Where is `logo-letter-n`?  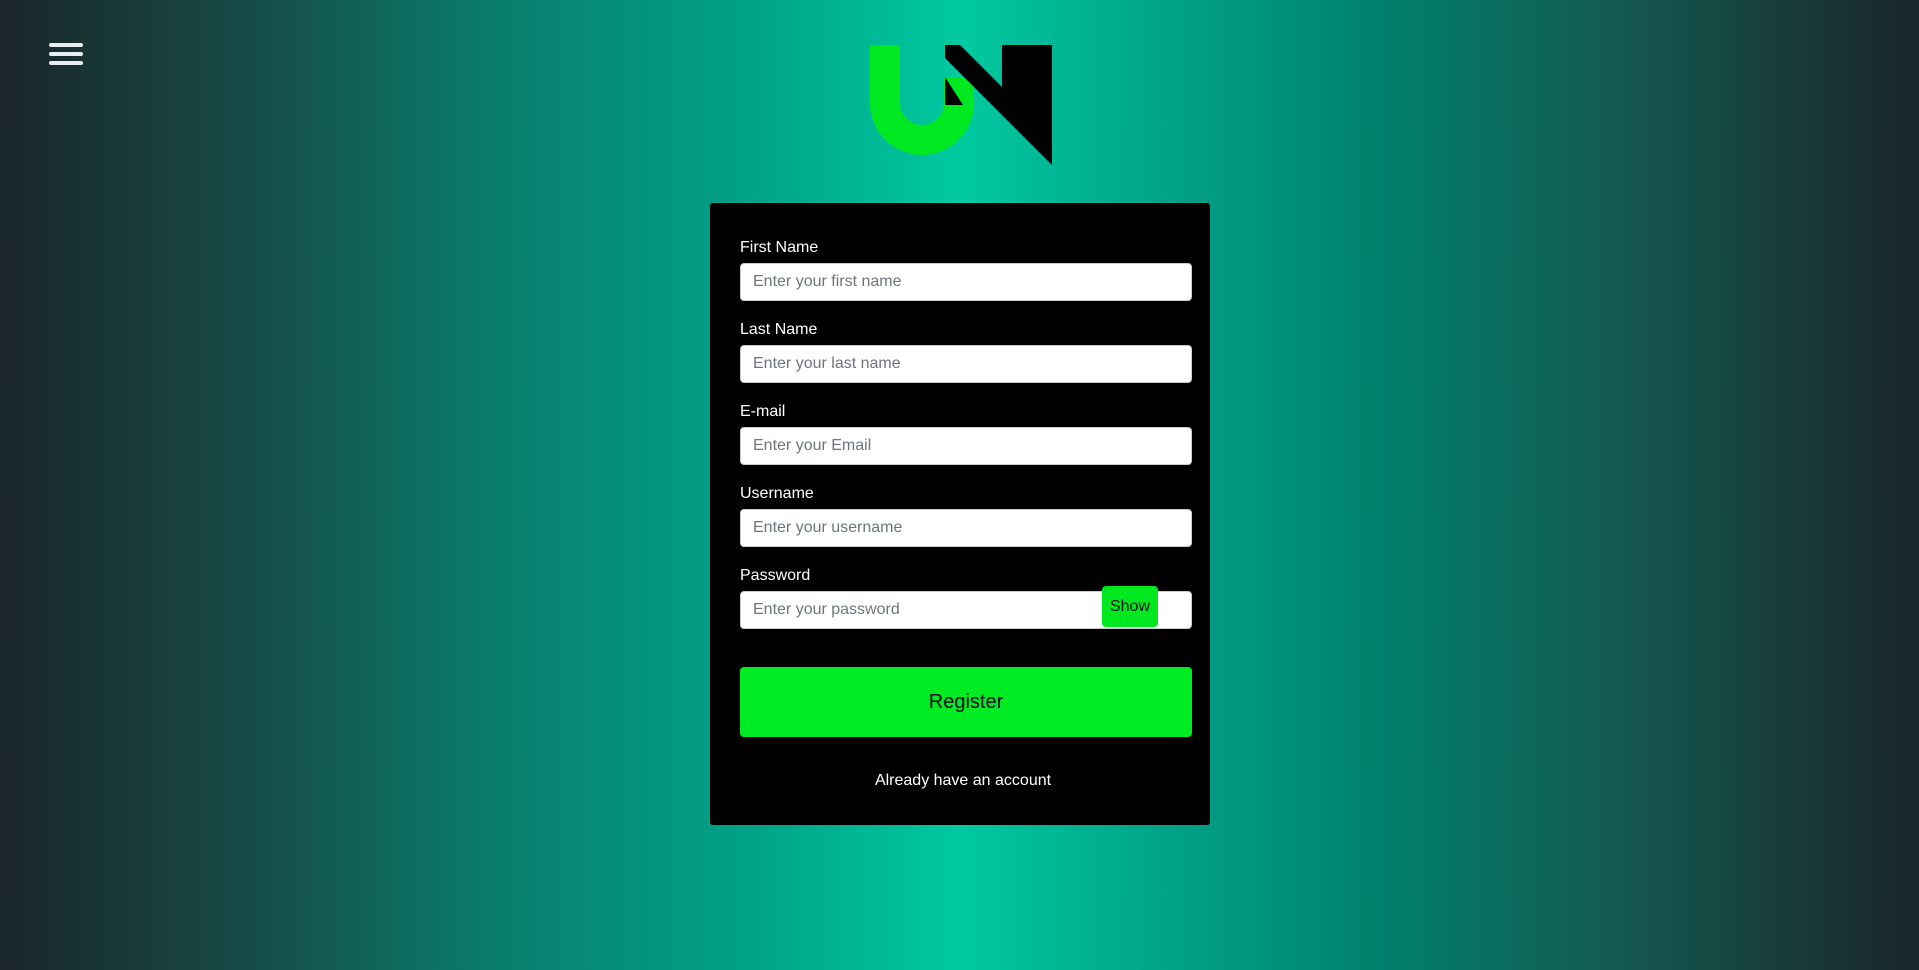 logo-letter-n is located at coordinates (998, 105).